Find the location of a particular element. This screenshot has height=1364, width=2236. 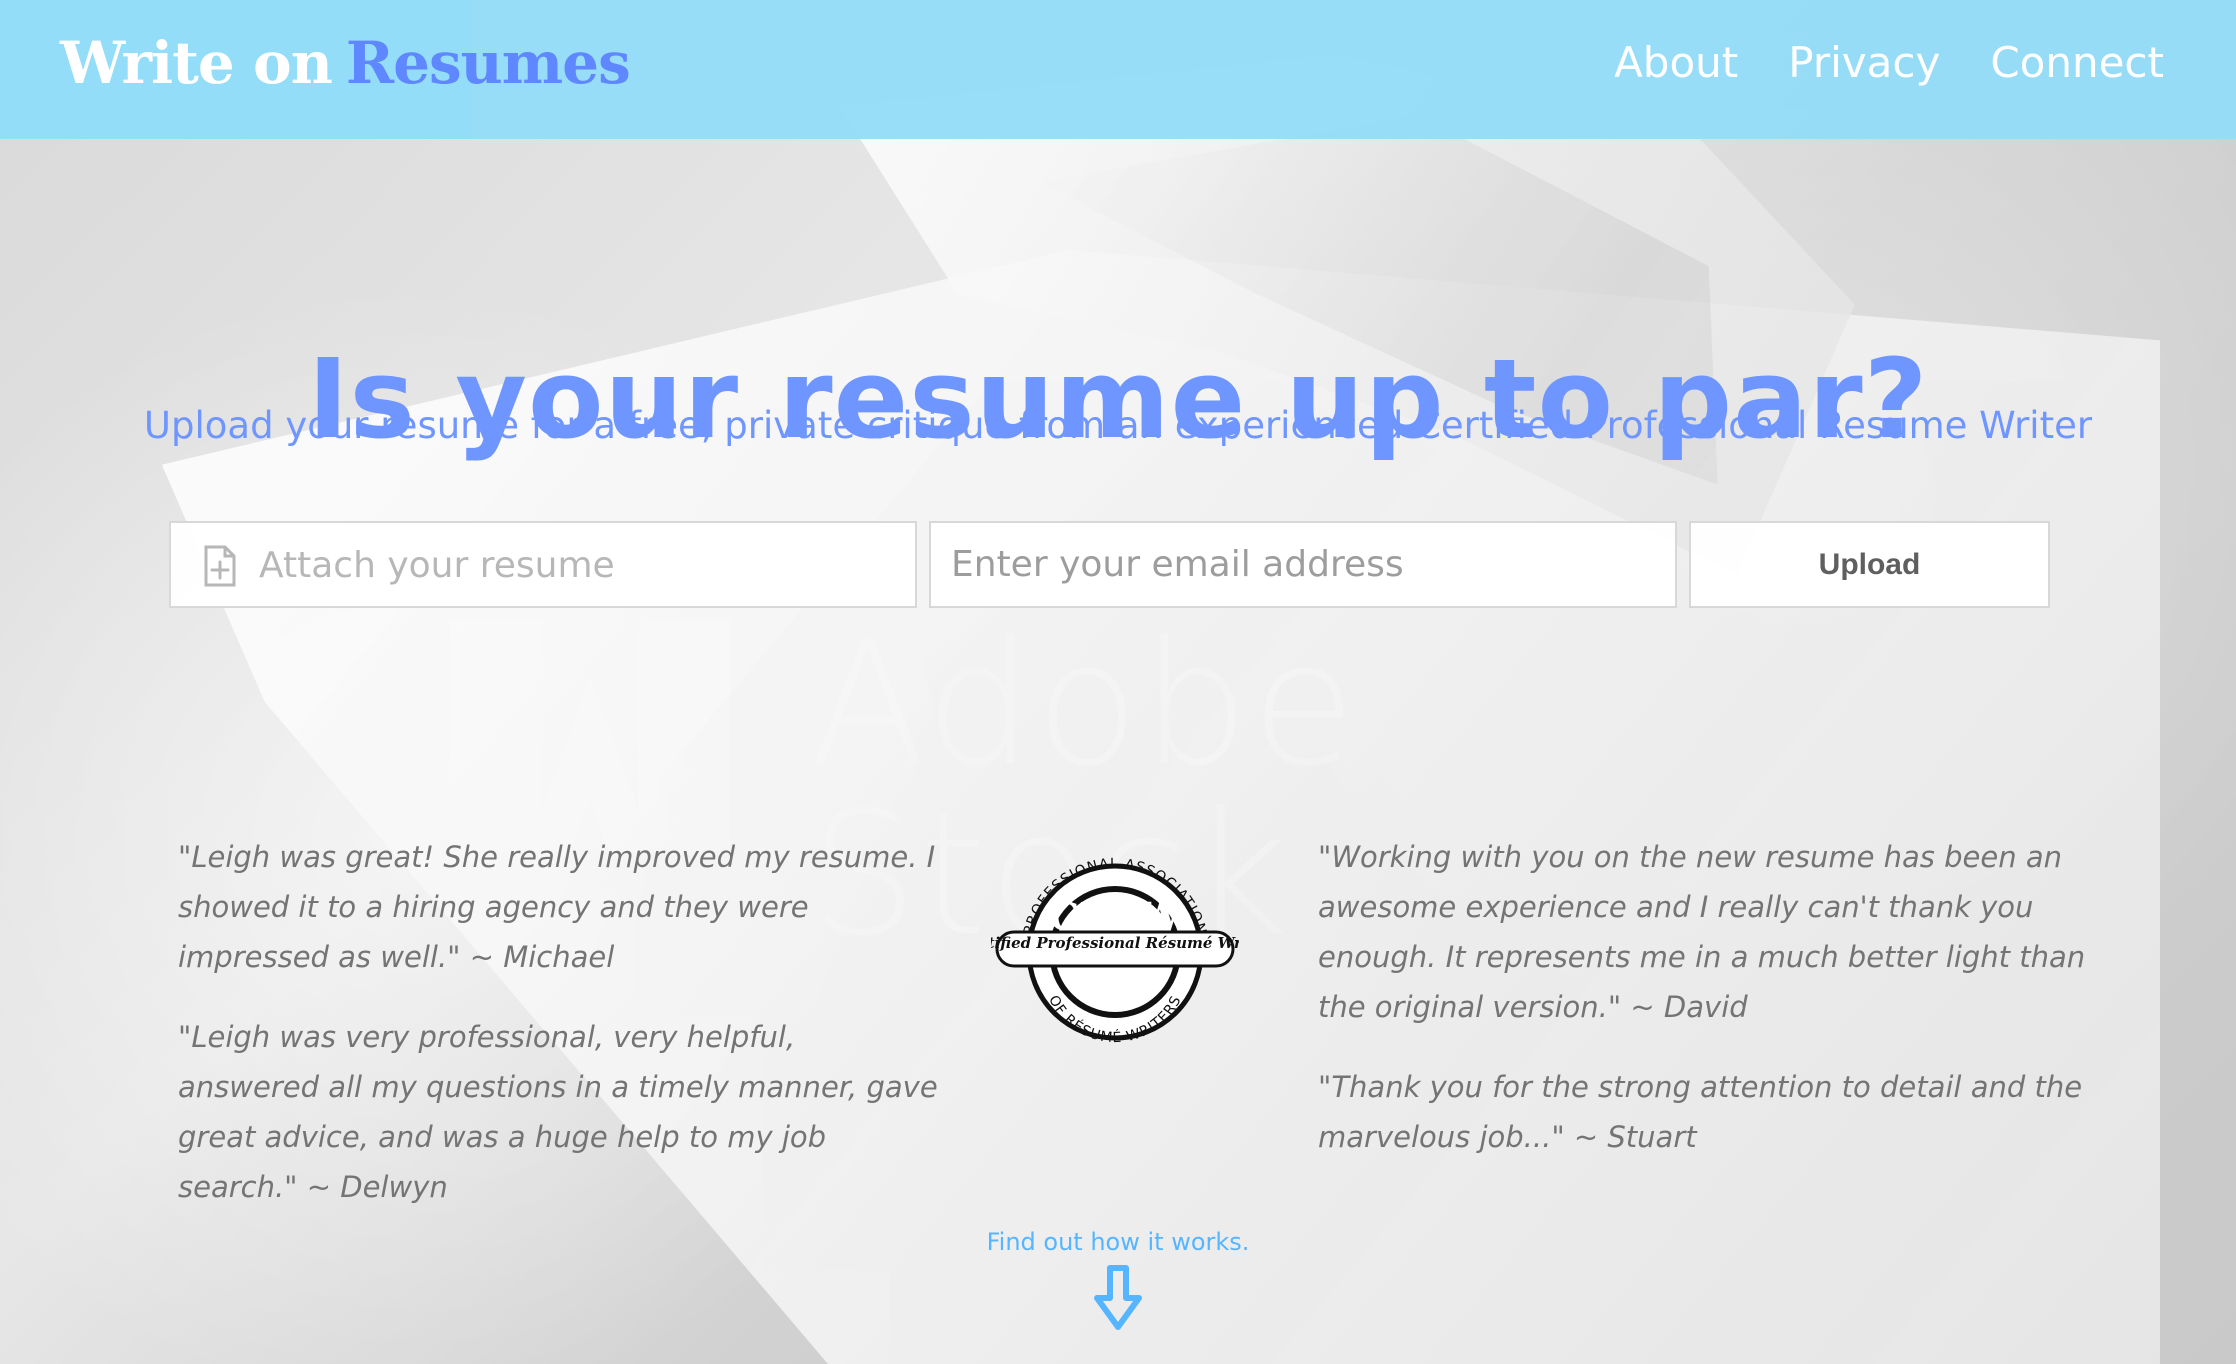

attach-resume-field: Attach your resume is located at coordinates (543, 564).